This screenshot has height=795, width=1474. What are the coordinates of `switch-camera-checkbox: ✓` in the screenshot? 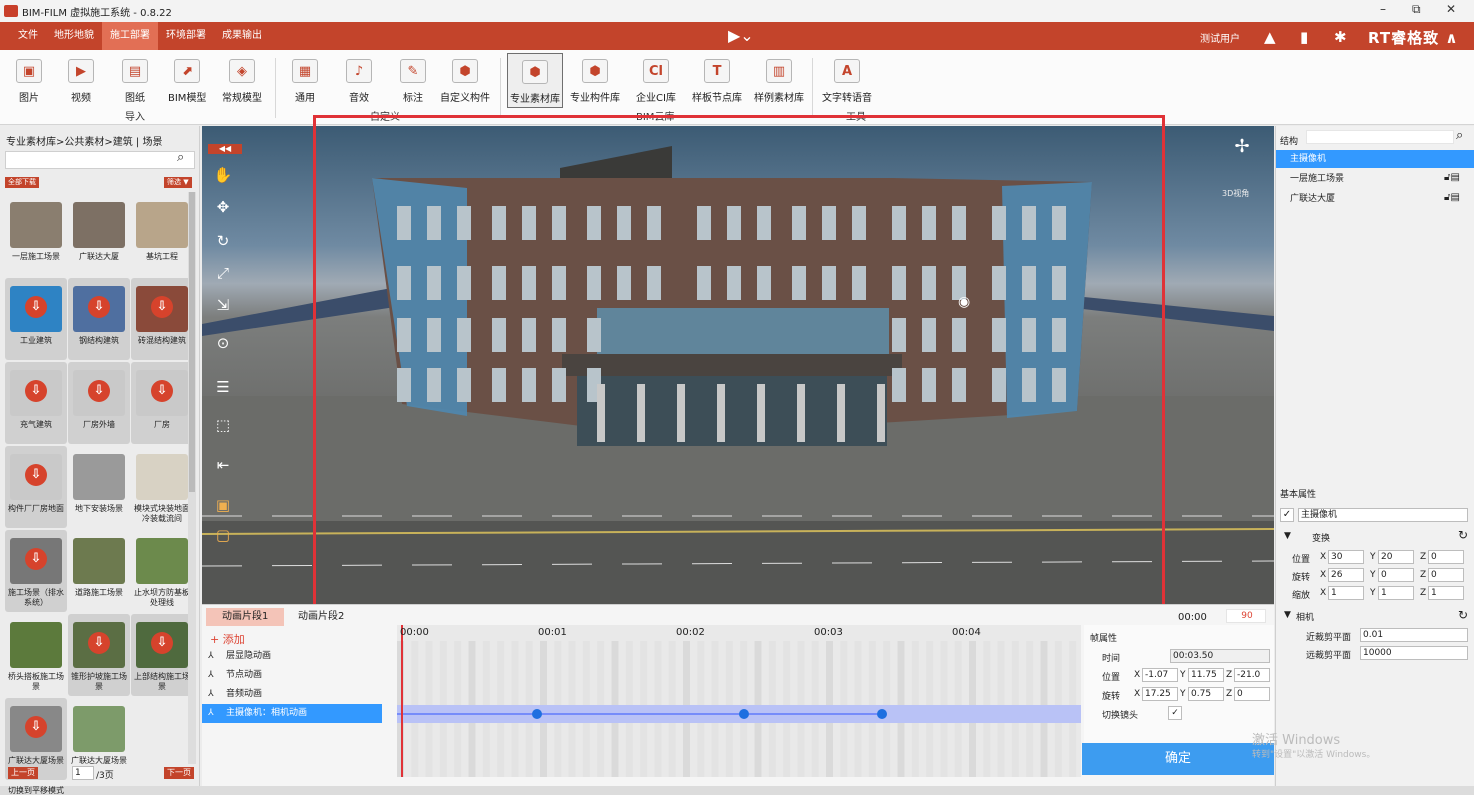 It's located at (1175, 713).